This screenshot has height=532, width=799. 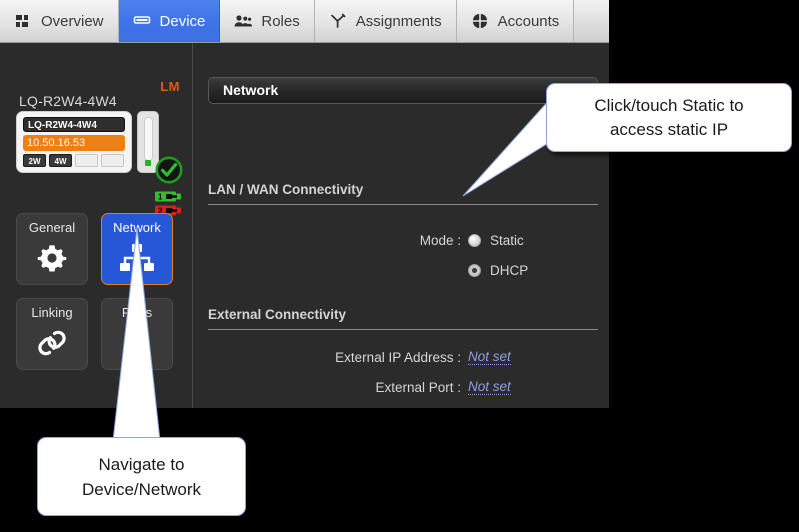 I want to click on mode-label: Mode :, so click(x=440, y=240).